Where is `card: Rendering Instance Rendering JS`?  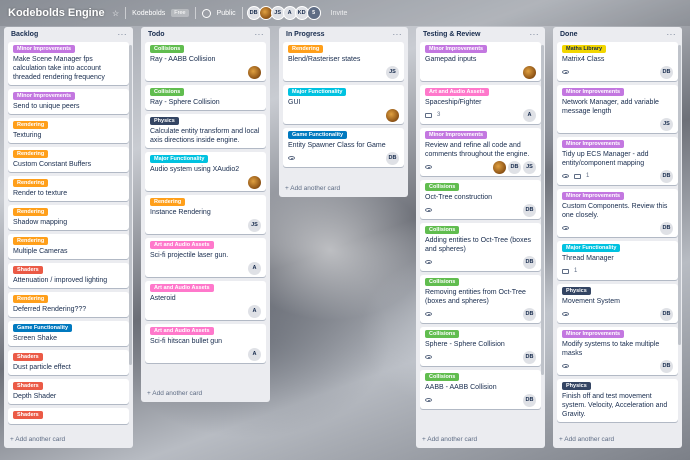
card: Rendering Instance Rendering JS is located at coordinates (205, 214).